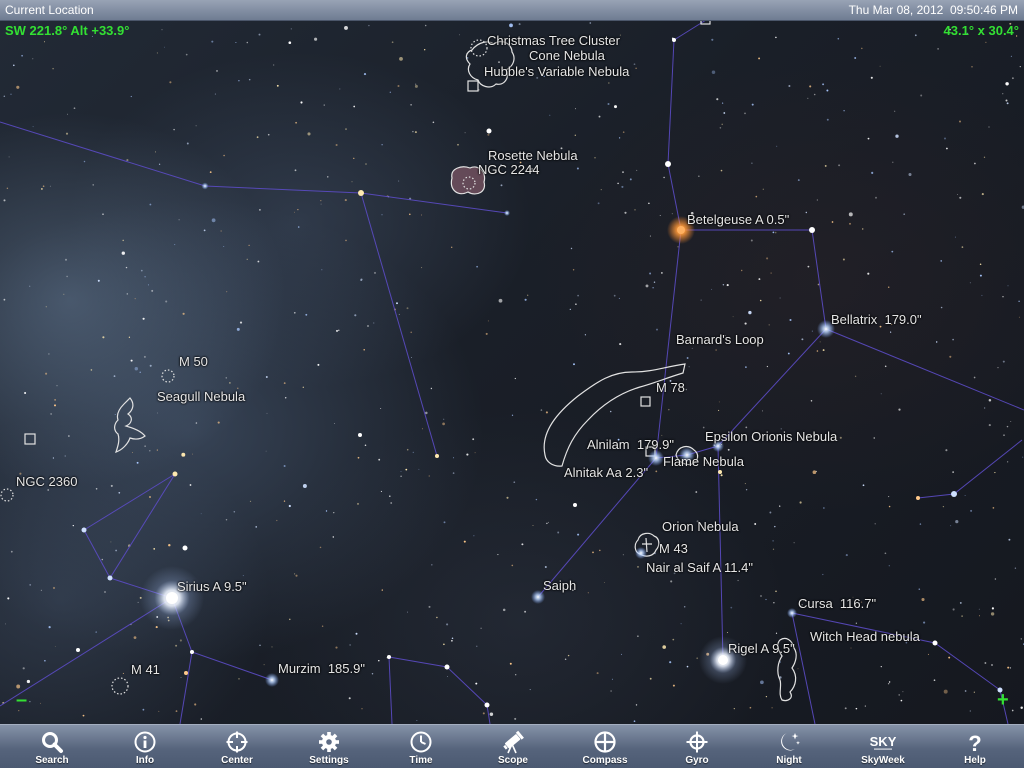 The image size is (1024, 768). Describe the element at coordinates (605, 746) in the screenshot. I see `compass-button: Compass` at that location.